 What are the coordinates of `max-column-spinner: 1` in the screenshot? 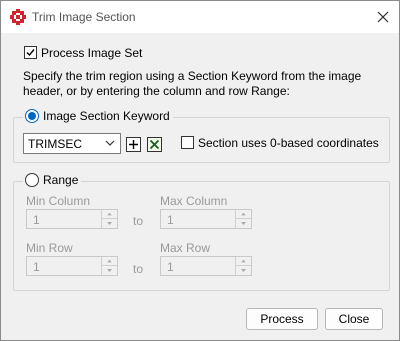 It's located at (206, 219).